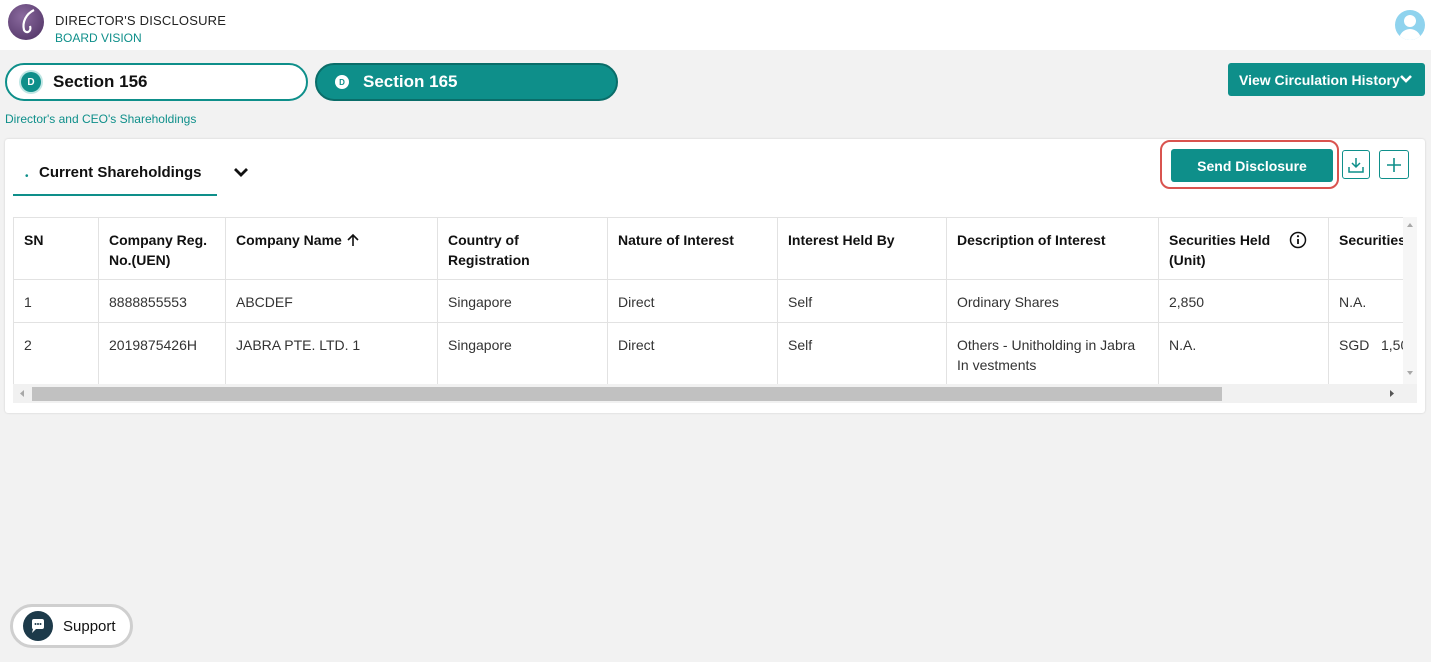  Describe the element at coordinates (38, 626) in the screenshot. I see `chat-bubble-icon` at that location.